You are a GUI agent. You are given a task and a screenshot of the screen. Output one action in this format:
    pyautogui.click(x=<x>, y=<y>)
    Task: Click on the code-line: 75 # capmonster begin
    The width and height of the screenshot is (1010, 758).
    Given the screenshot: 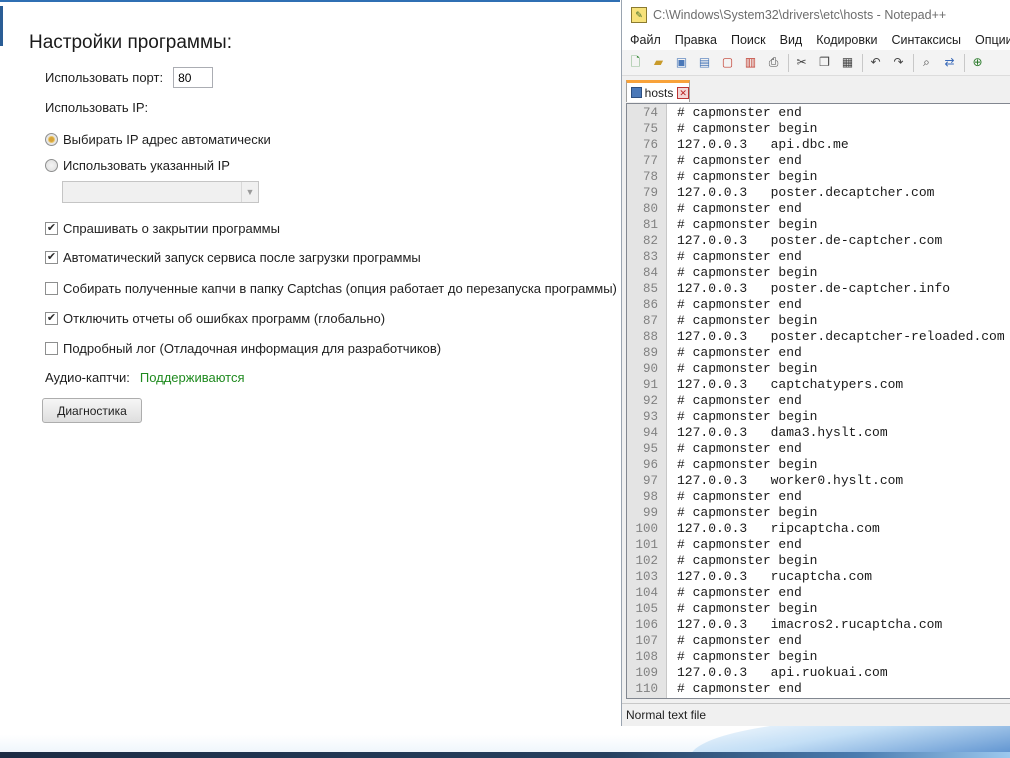 What is the action you would take?
    pyautogui.click(x=818, y=129)
    